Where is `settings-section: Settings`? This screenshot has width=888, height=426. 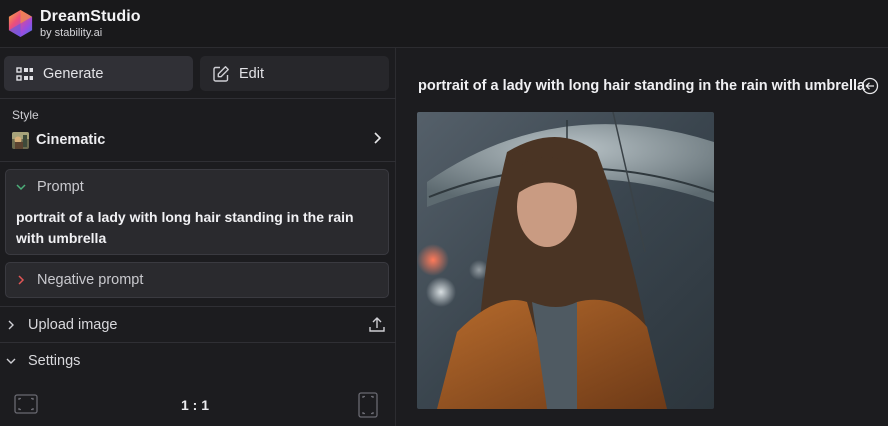 settings-section: Settings is located at coordinates (198, 361).